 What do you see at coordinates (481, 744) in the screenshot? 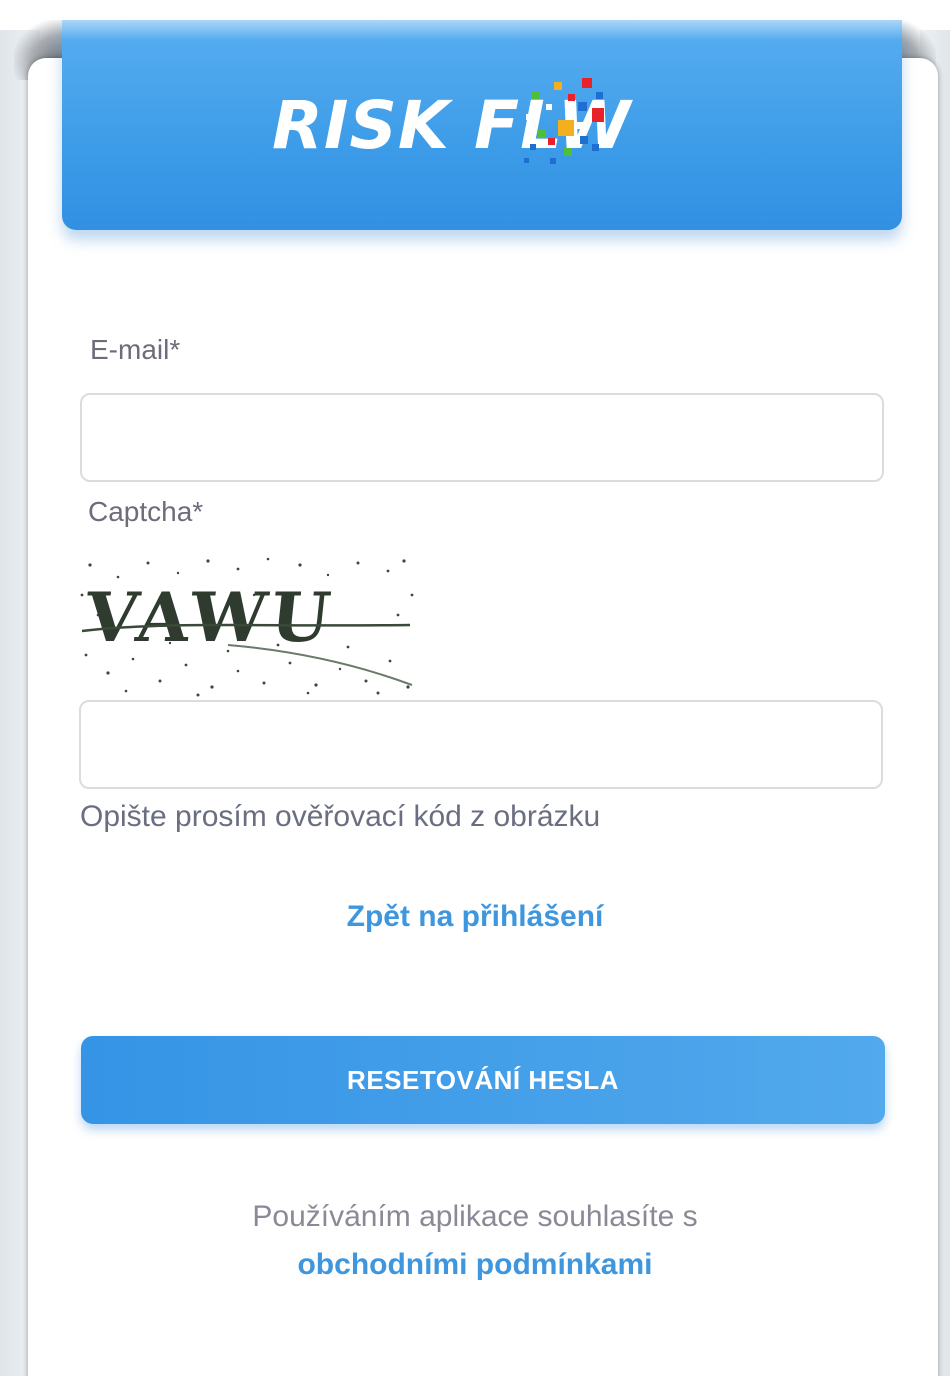
I see `captcha-input` at bounding box center [481, 744].